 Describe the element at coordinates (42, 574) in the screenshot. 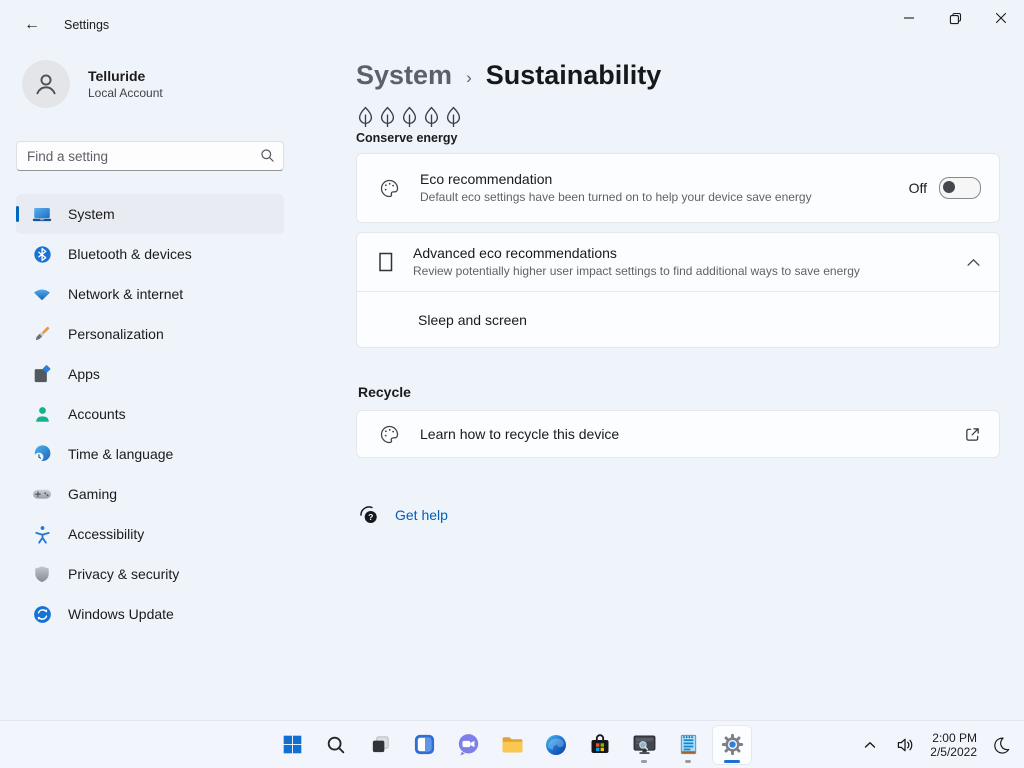

I see `privacy-shield-icon` at that location.